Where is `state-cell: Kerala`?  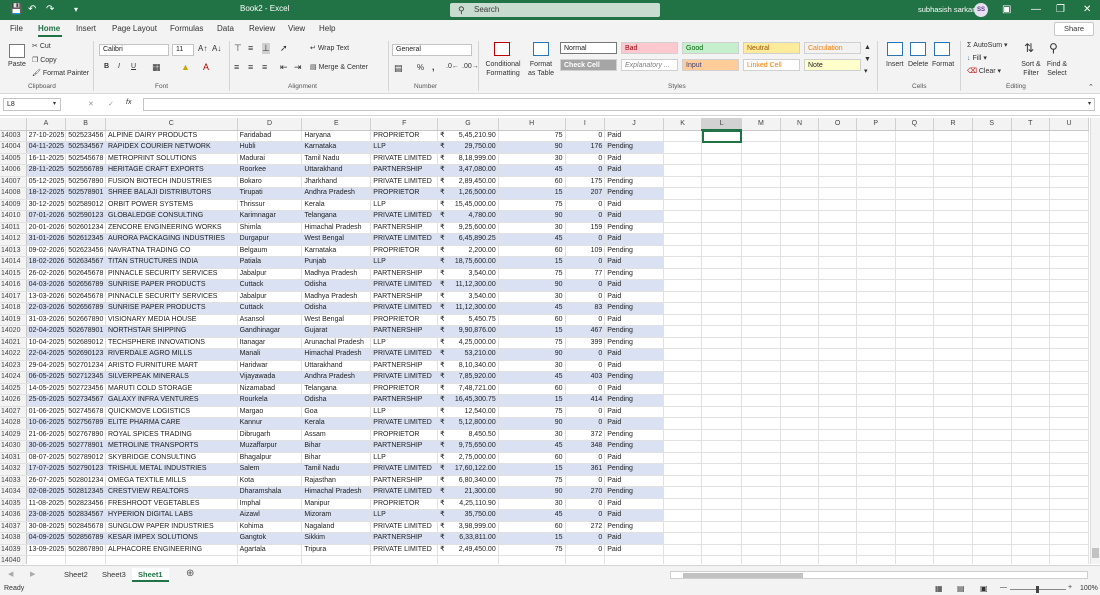 state-cell: Kerala is located at coordinates (336, 205).